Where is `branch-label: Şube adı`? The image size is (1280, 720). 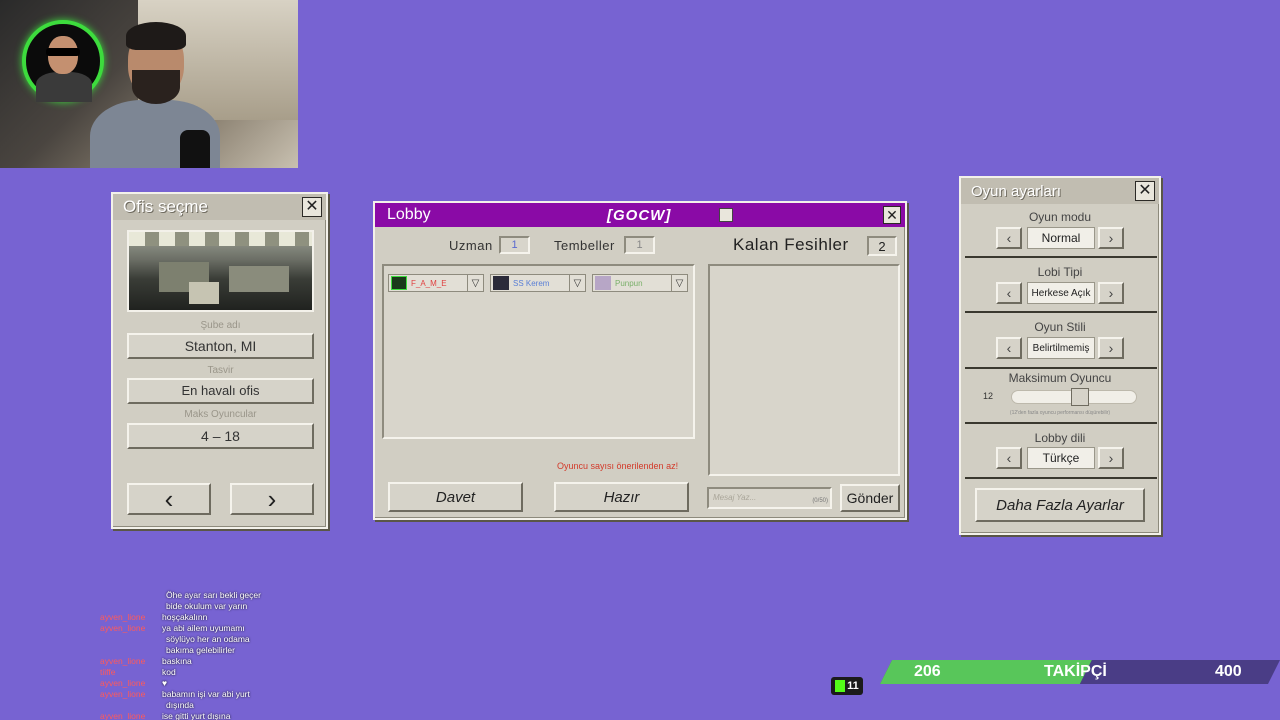 branch-label: Şube adı is located at coordinates (220, 325).